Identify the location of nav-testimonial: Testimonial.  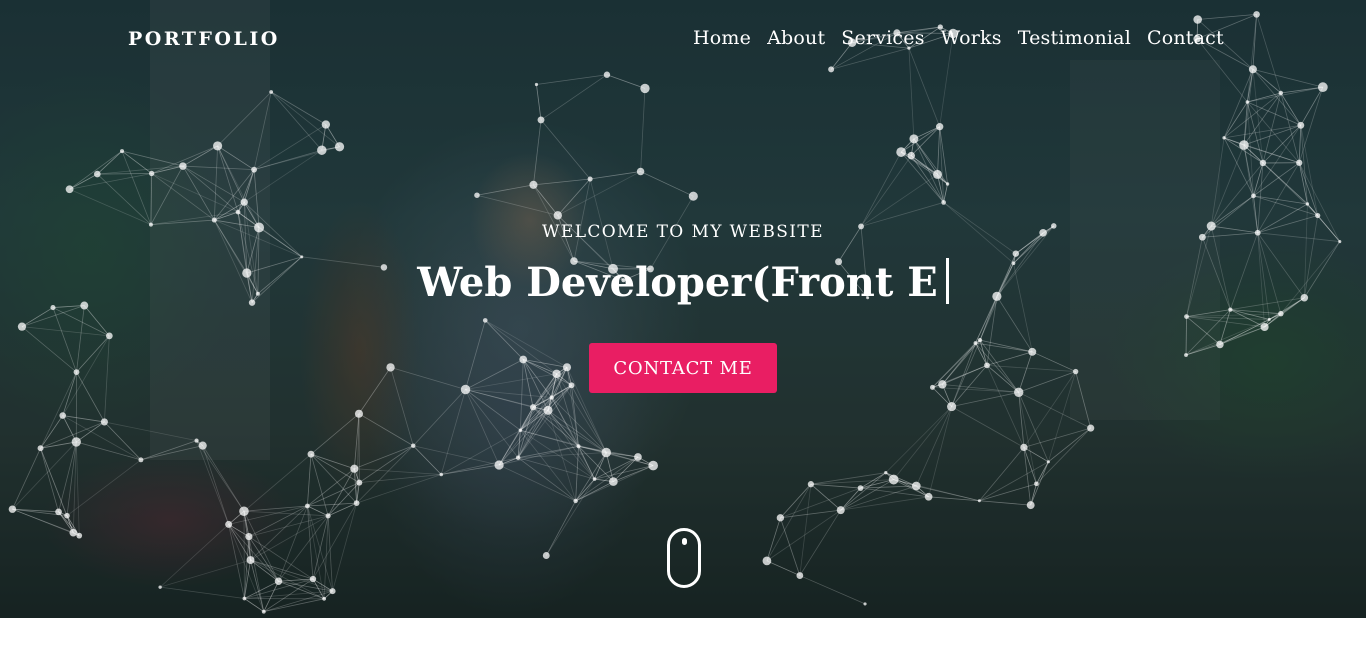
(1074, 38).